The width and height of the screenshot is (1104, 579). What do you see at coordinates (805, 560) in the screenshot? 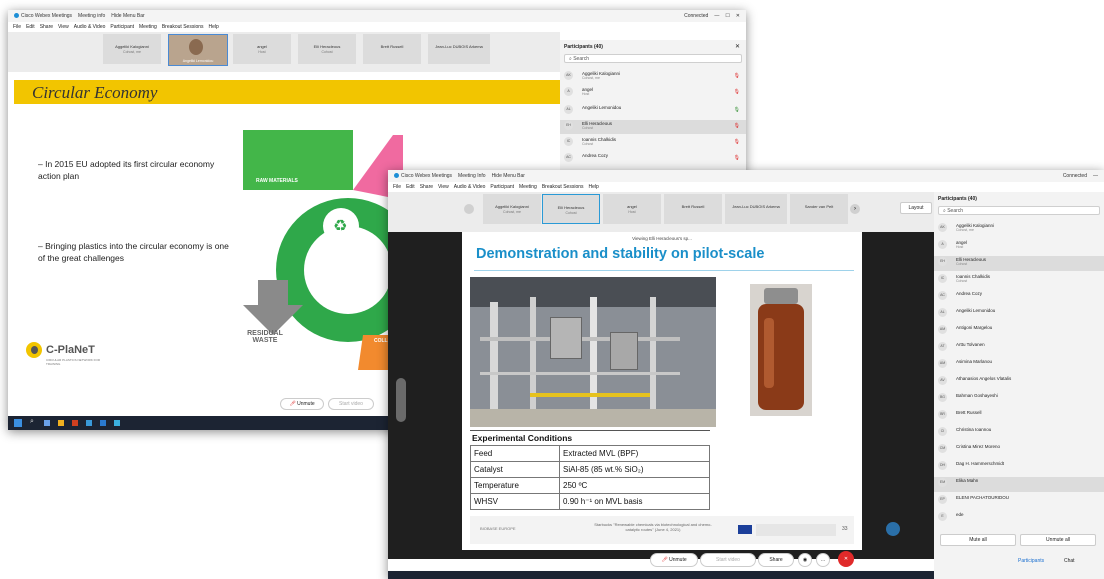
I see `record-icon: ◉` at bounding box center [805, 560].